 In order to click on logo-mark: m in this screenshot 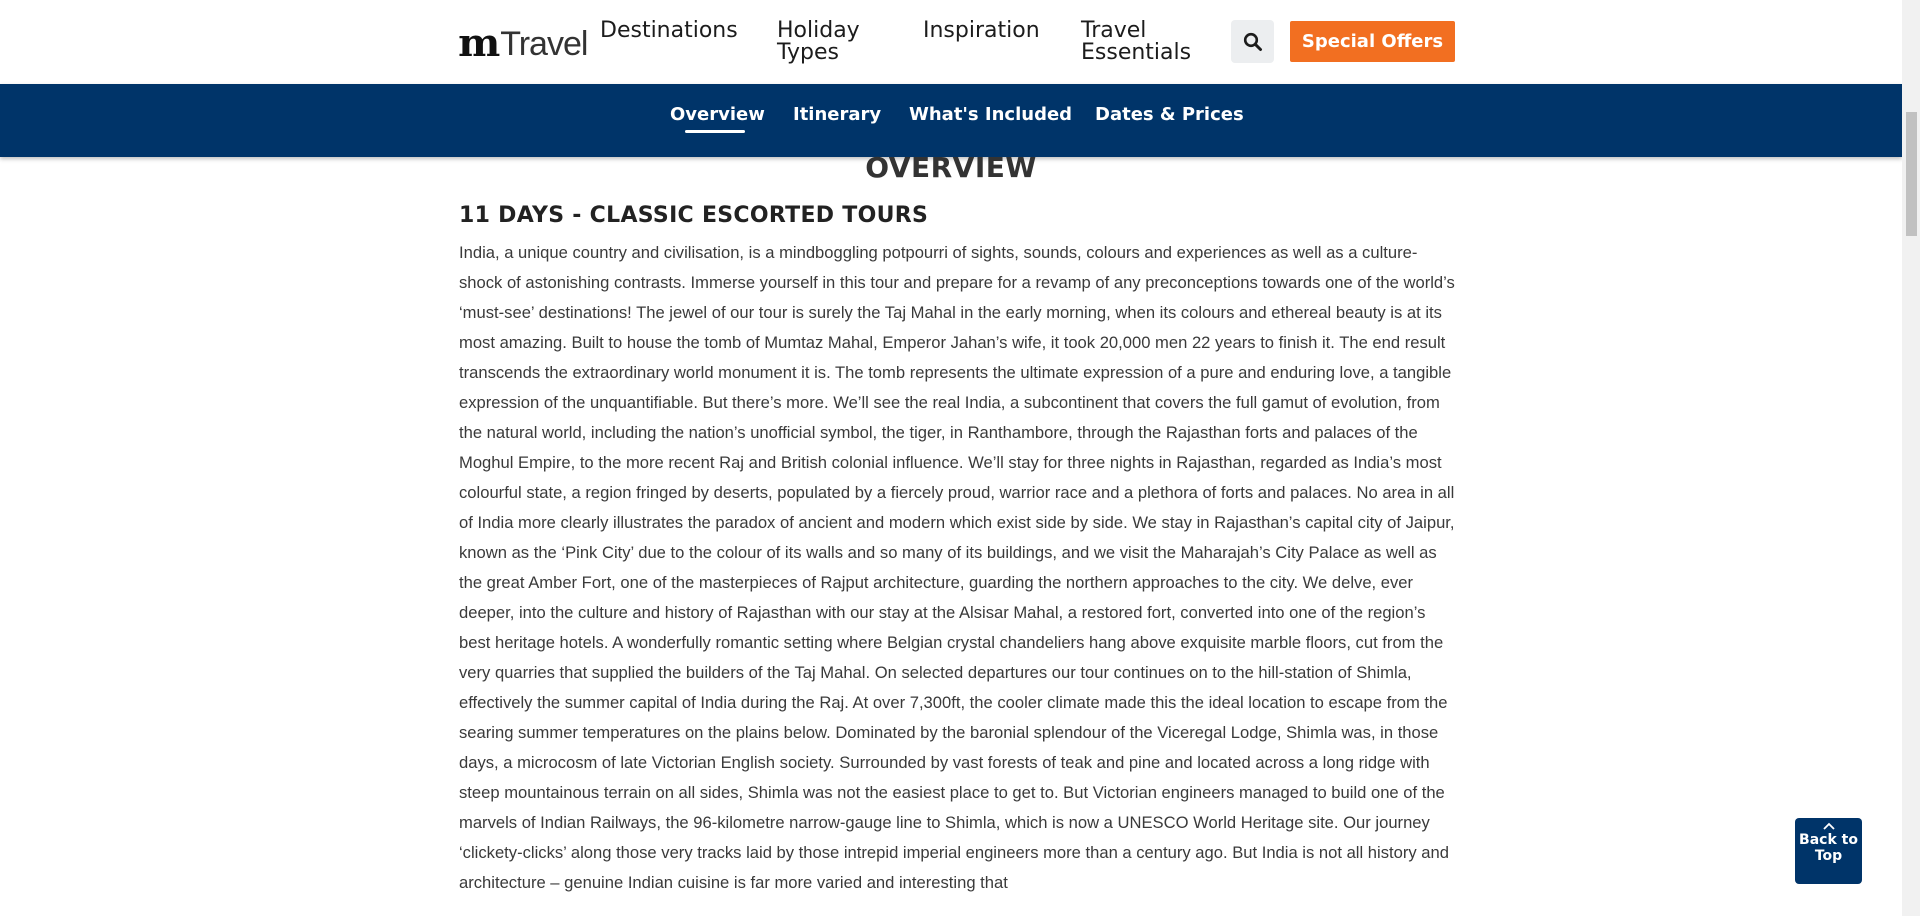, I will do `click(479, 42)`.